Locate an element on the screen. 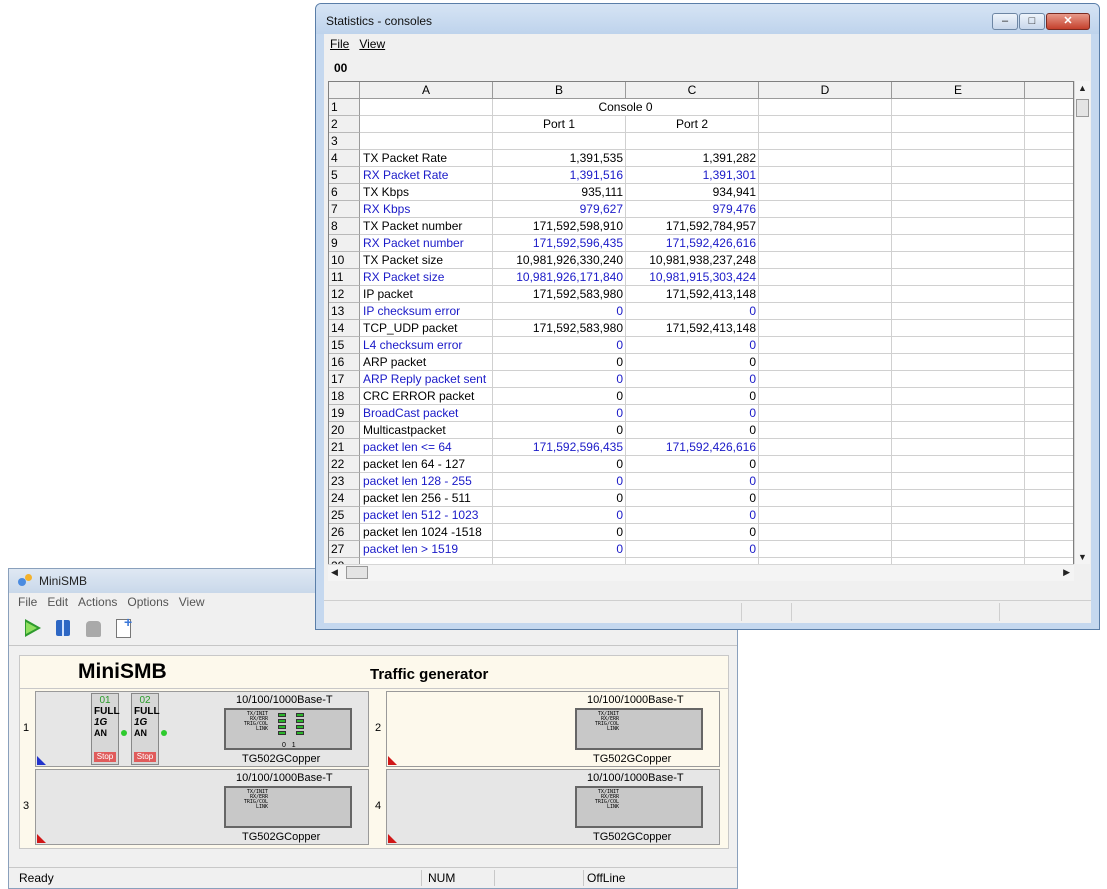 The width and height of the screenshot is (1107, 889). row-header: 9 is located at coordinates (344, 243).